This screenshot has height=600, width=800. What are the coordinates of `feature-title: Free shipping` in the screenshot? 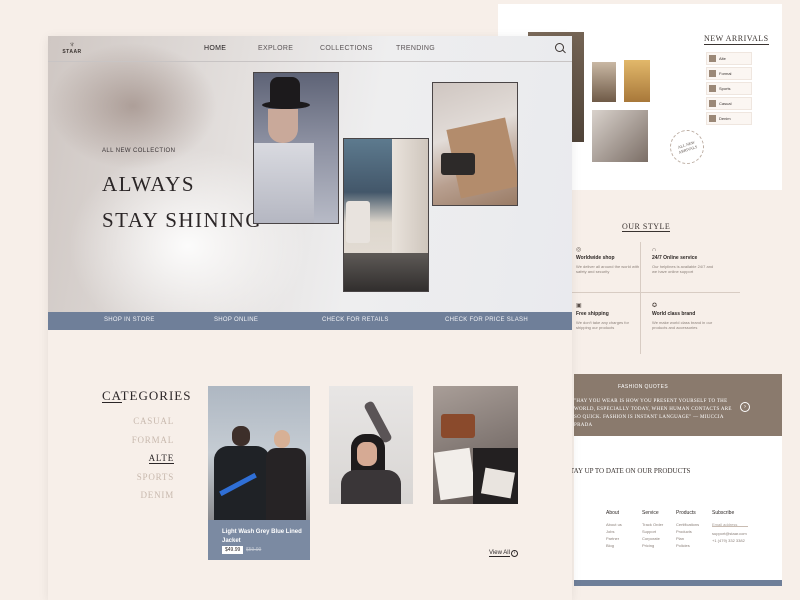 It's located at (592, 314).